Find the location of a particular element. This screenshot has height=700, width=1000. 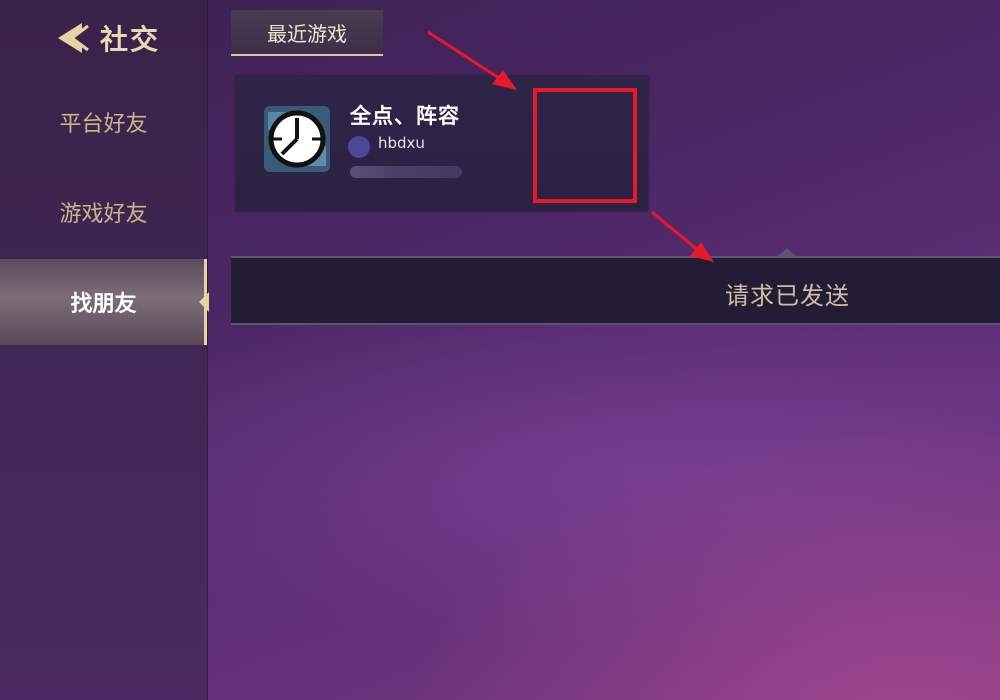

tab-label: 最近游戏 is located at coordinates (307, 33).